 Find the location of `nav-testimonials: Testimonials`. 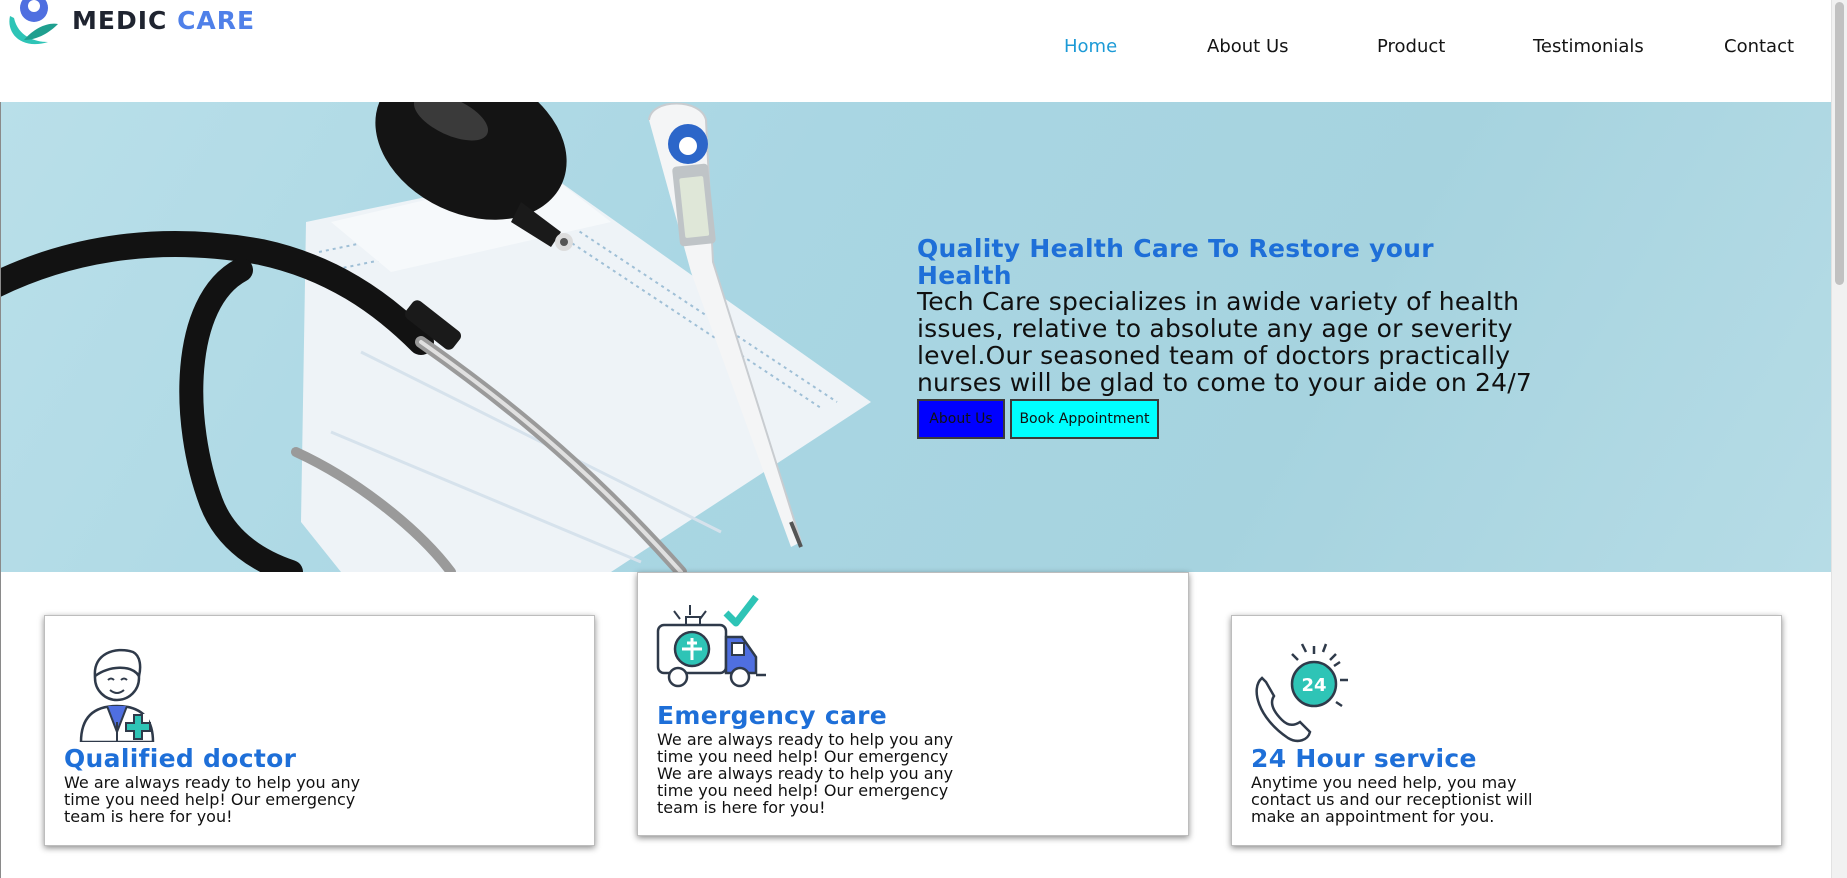

nav-testimonials: Testimonials is located at coordinates (1588, 46).